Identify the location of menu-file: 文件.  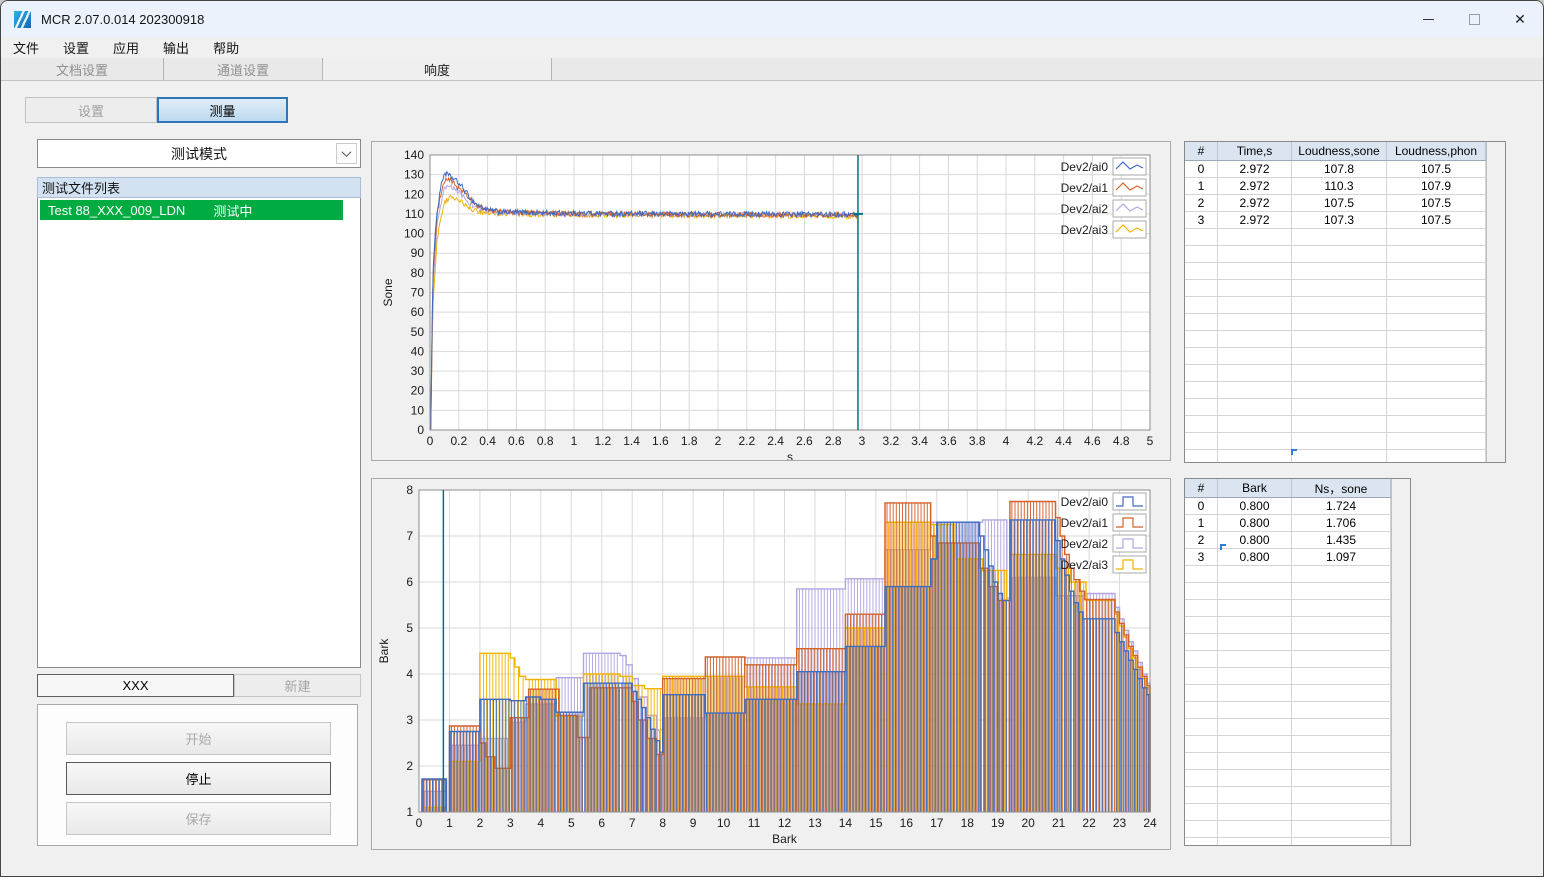
(26, 47).